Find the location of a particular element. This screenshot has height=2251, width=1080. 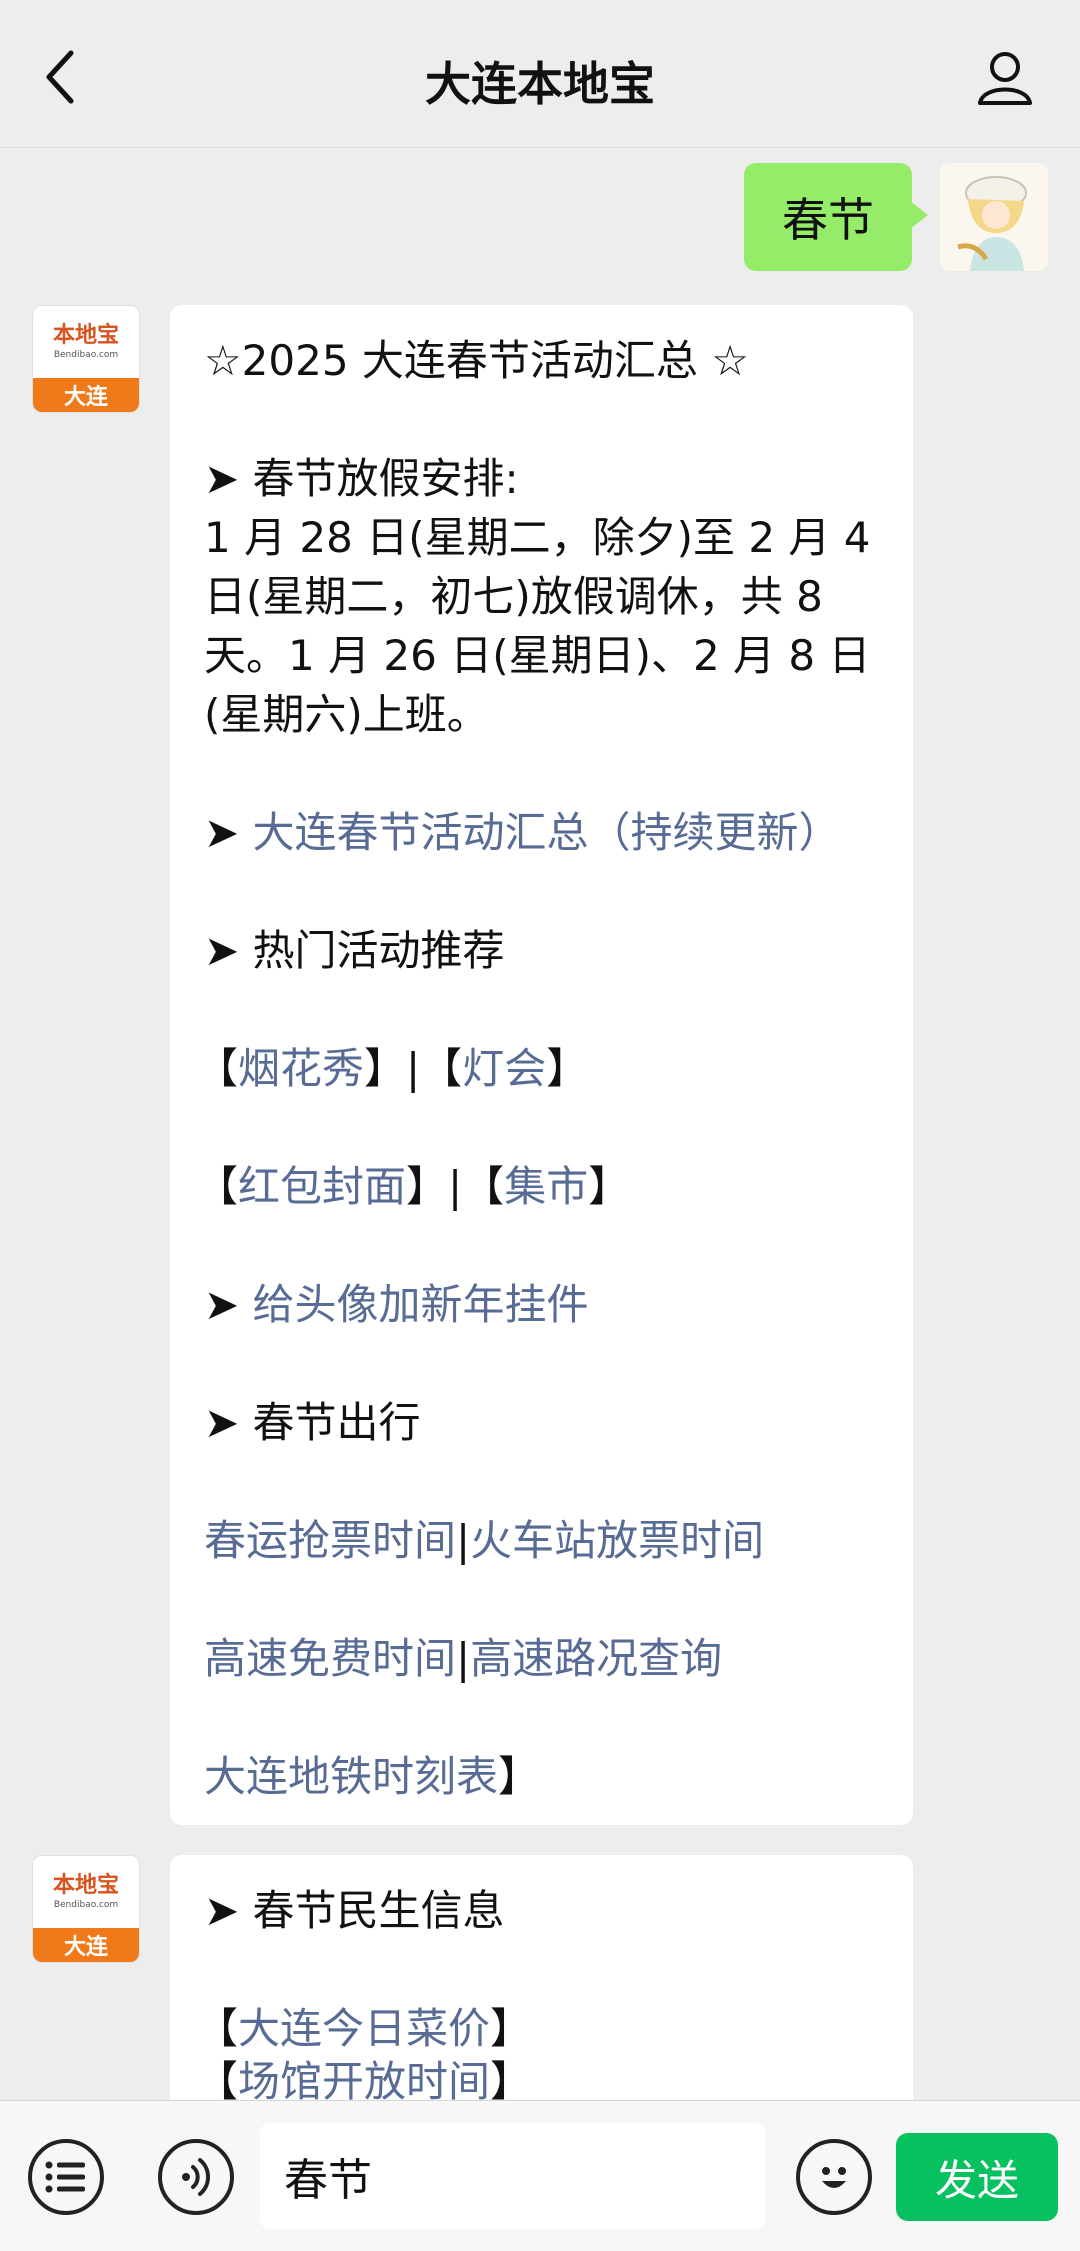

summary-link: 大连春节活动汇总（持续更新） is located at coordinates (547, 832).